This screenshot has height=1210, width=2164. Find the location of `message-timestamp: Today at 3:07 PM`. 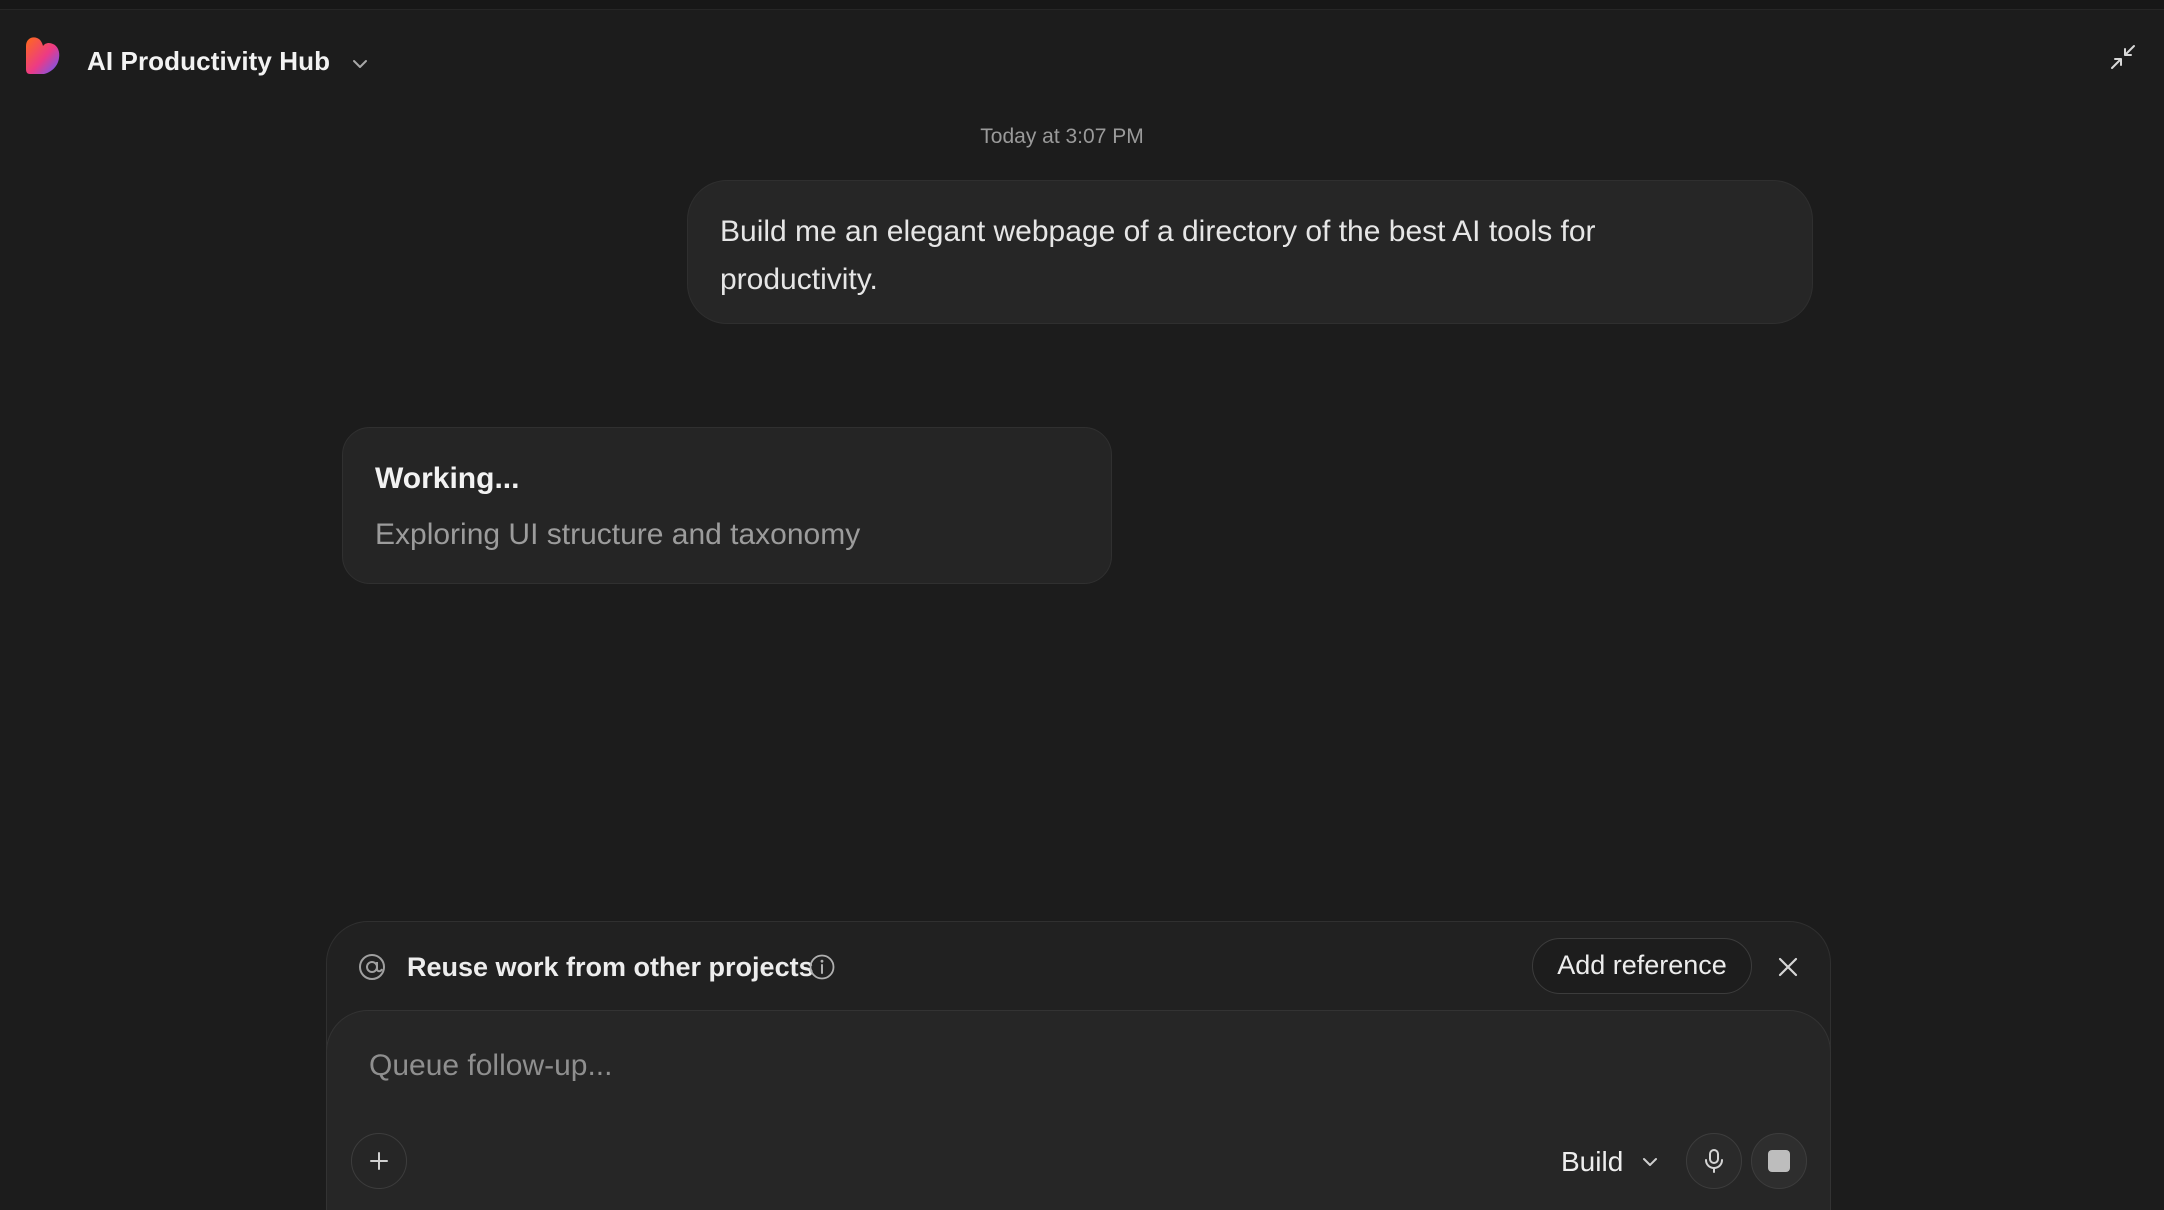

message-timestamp: Today at 3:07 PM is located at coordinates (1062, 136).